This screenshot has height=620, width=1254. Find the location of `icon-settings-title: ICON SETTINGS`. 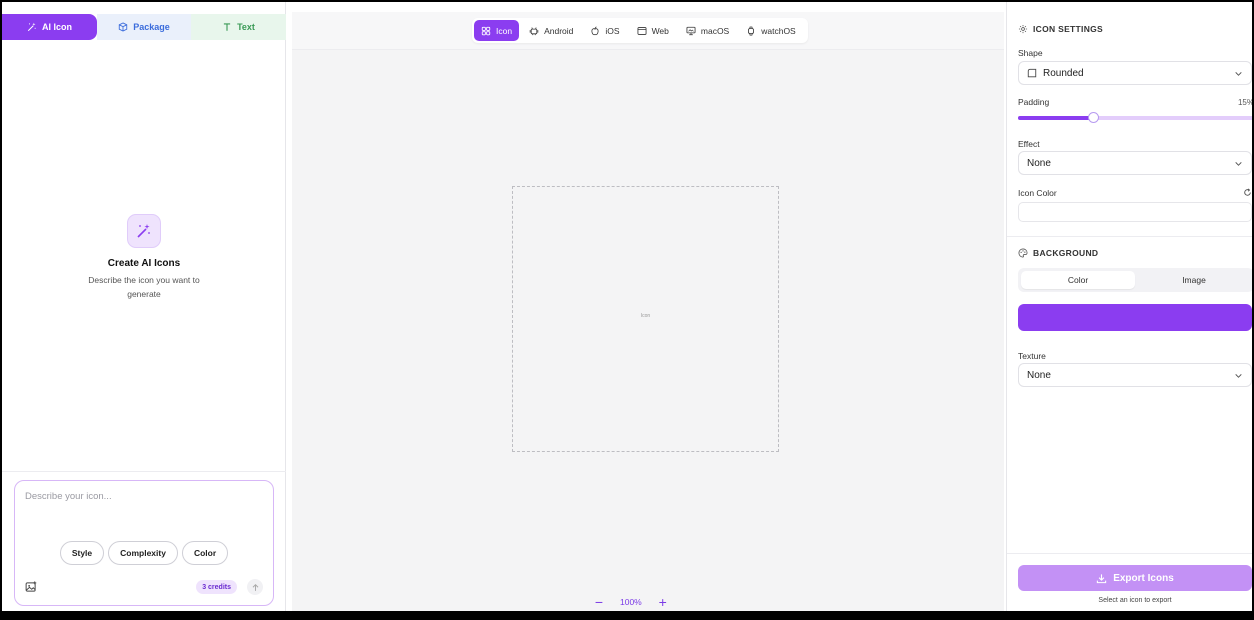

icon-settings-title: ICON SETTINGS is located at coordinates (1068, 29).